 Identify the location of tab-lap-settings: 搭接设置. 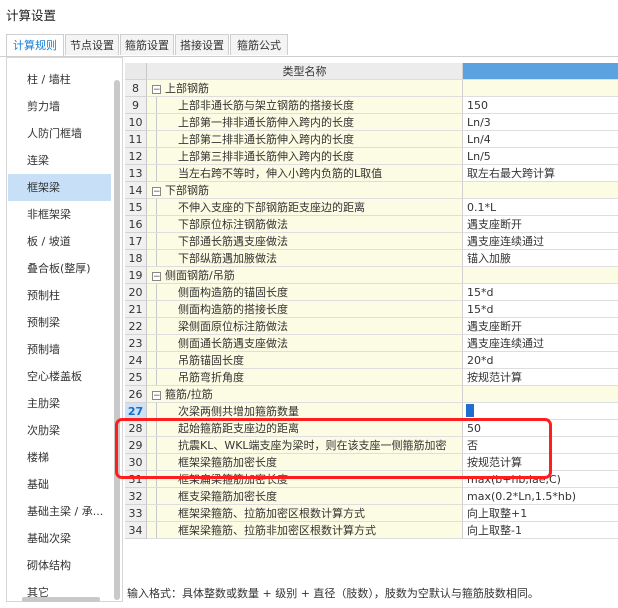
(202, 44).